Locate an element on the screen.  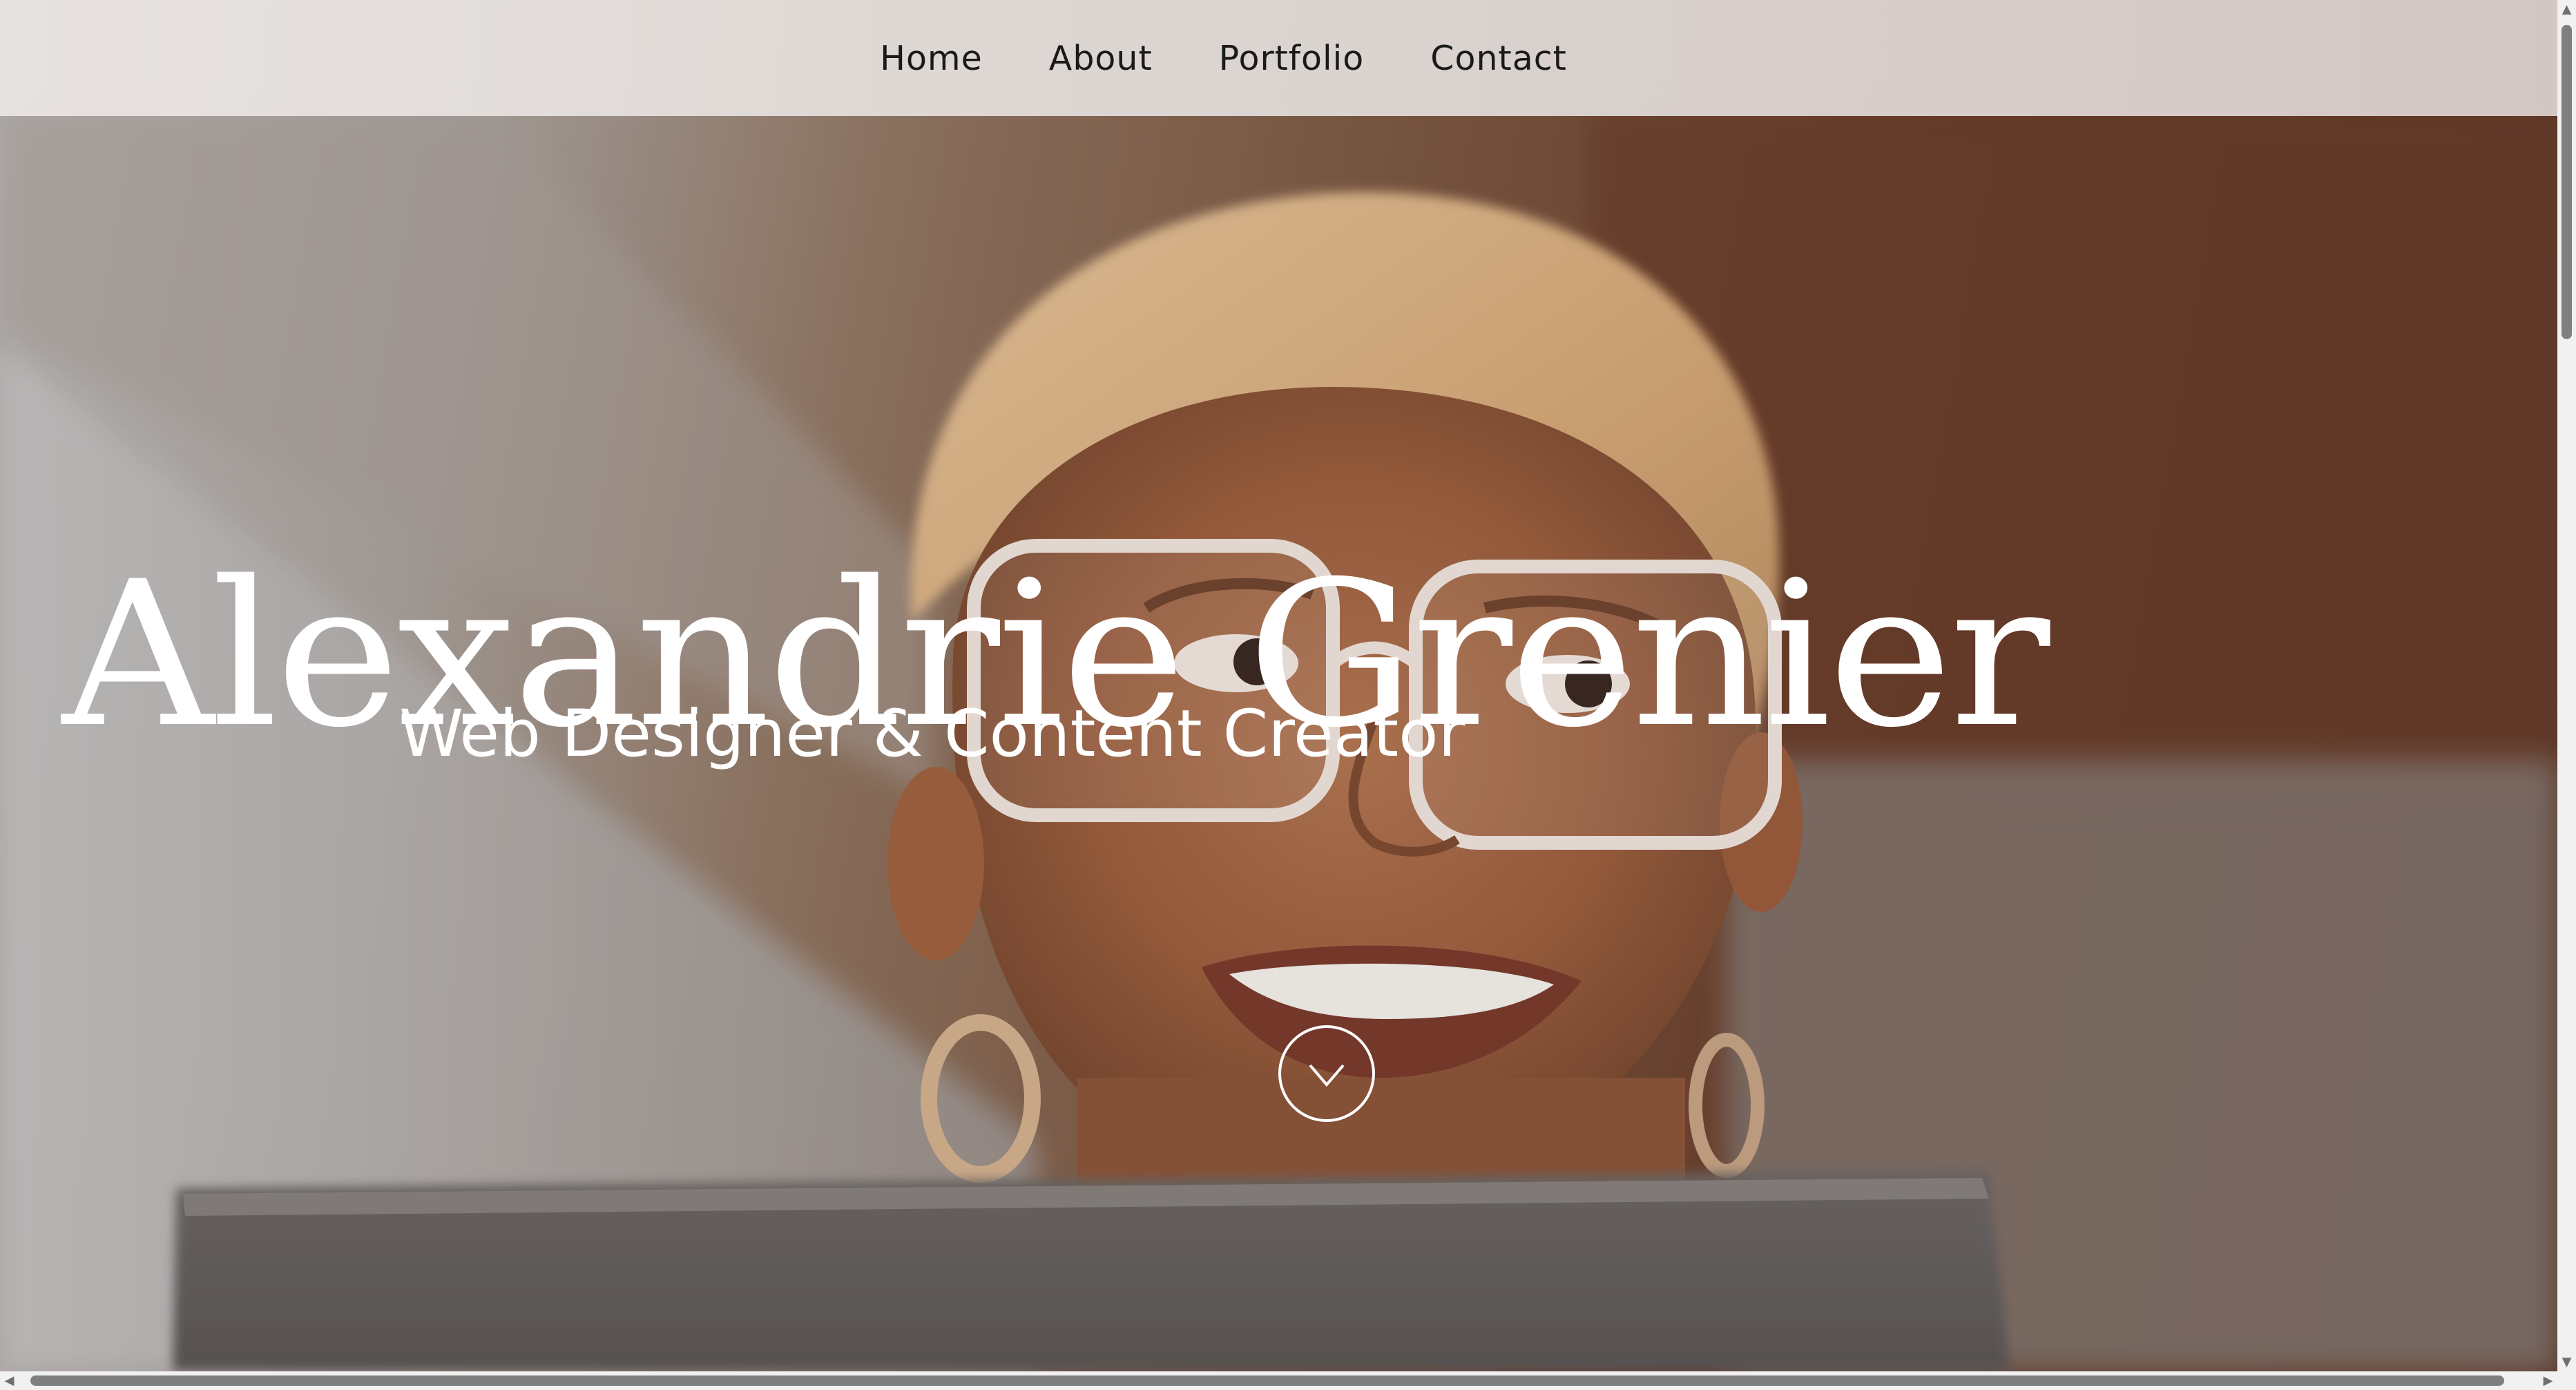
chevron-down-icon is located at coordinates (1327, 1075).